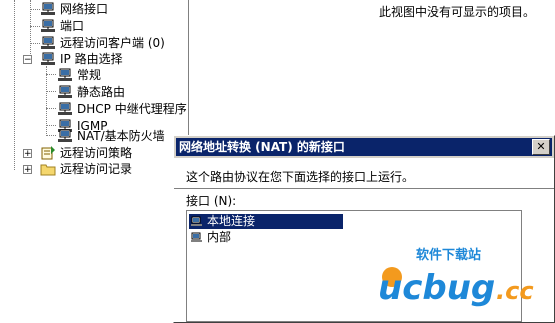  Describe the element at coordinates (72, 26) in the screenshot. I see `tree-item-label: 端口` at that location.